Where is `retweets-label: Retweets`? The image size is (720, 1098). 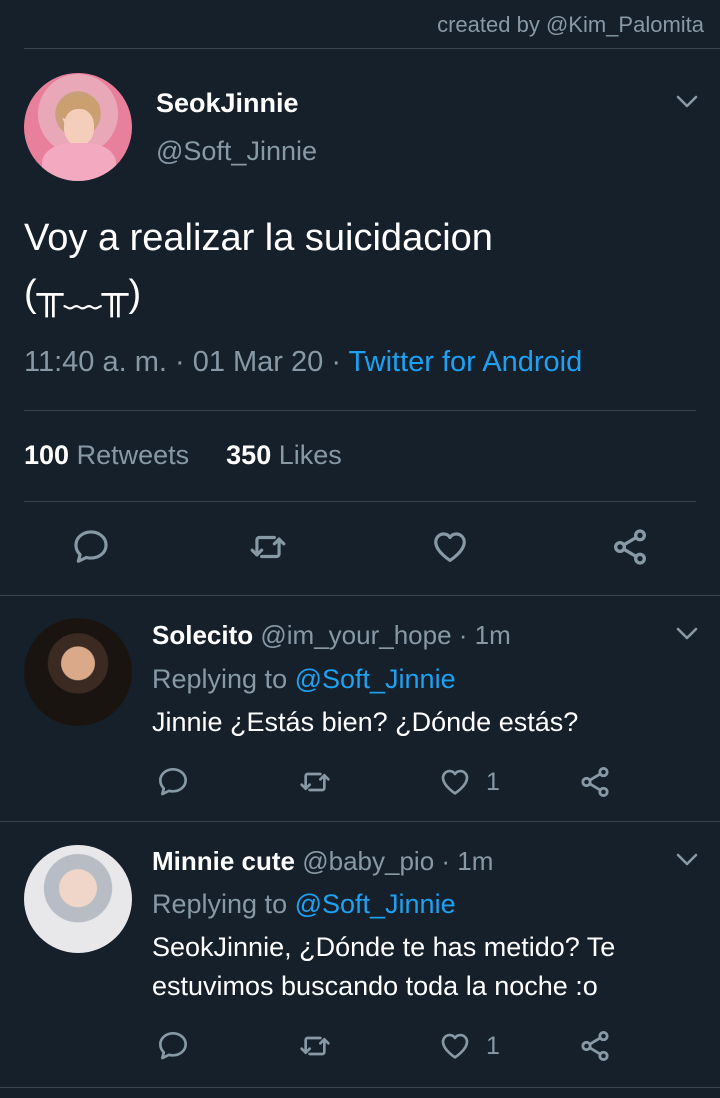 retweets-label: Retweets is located at coordinates (129, 455).